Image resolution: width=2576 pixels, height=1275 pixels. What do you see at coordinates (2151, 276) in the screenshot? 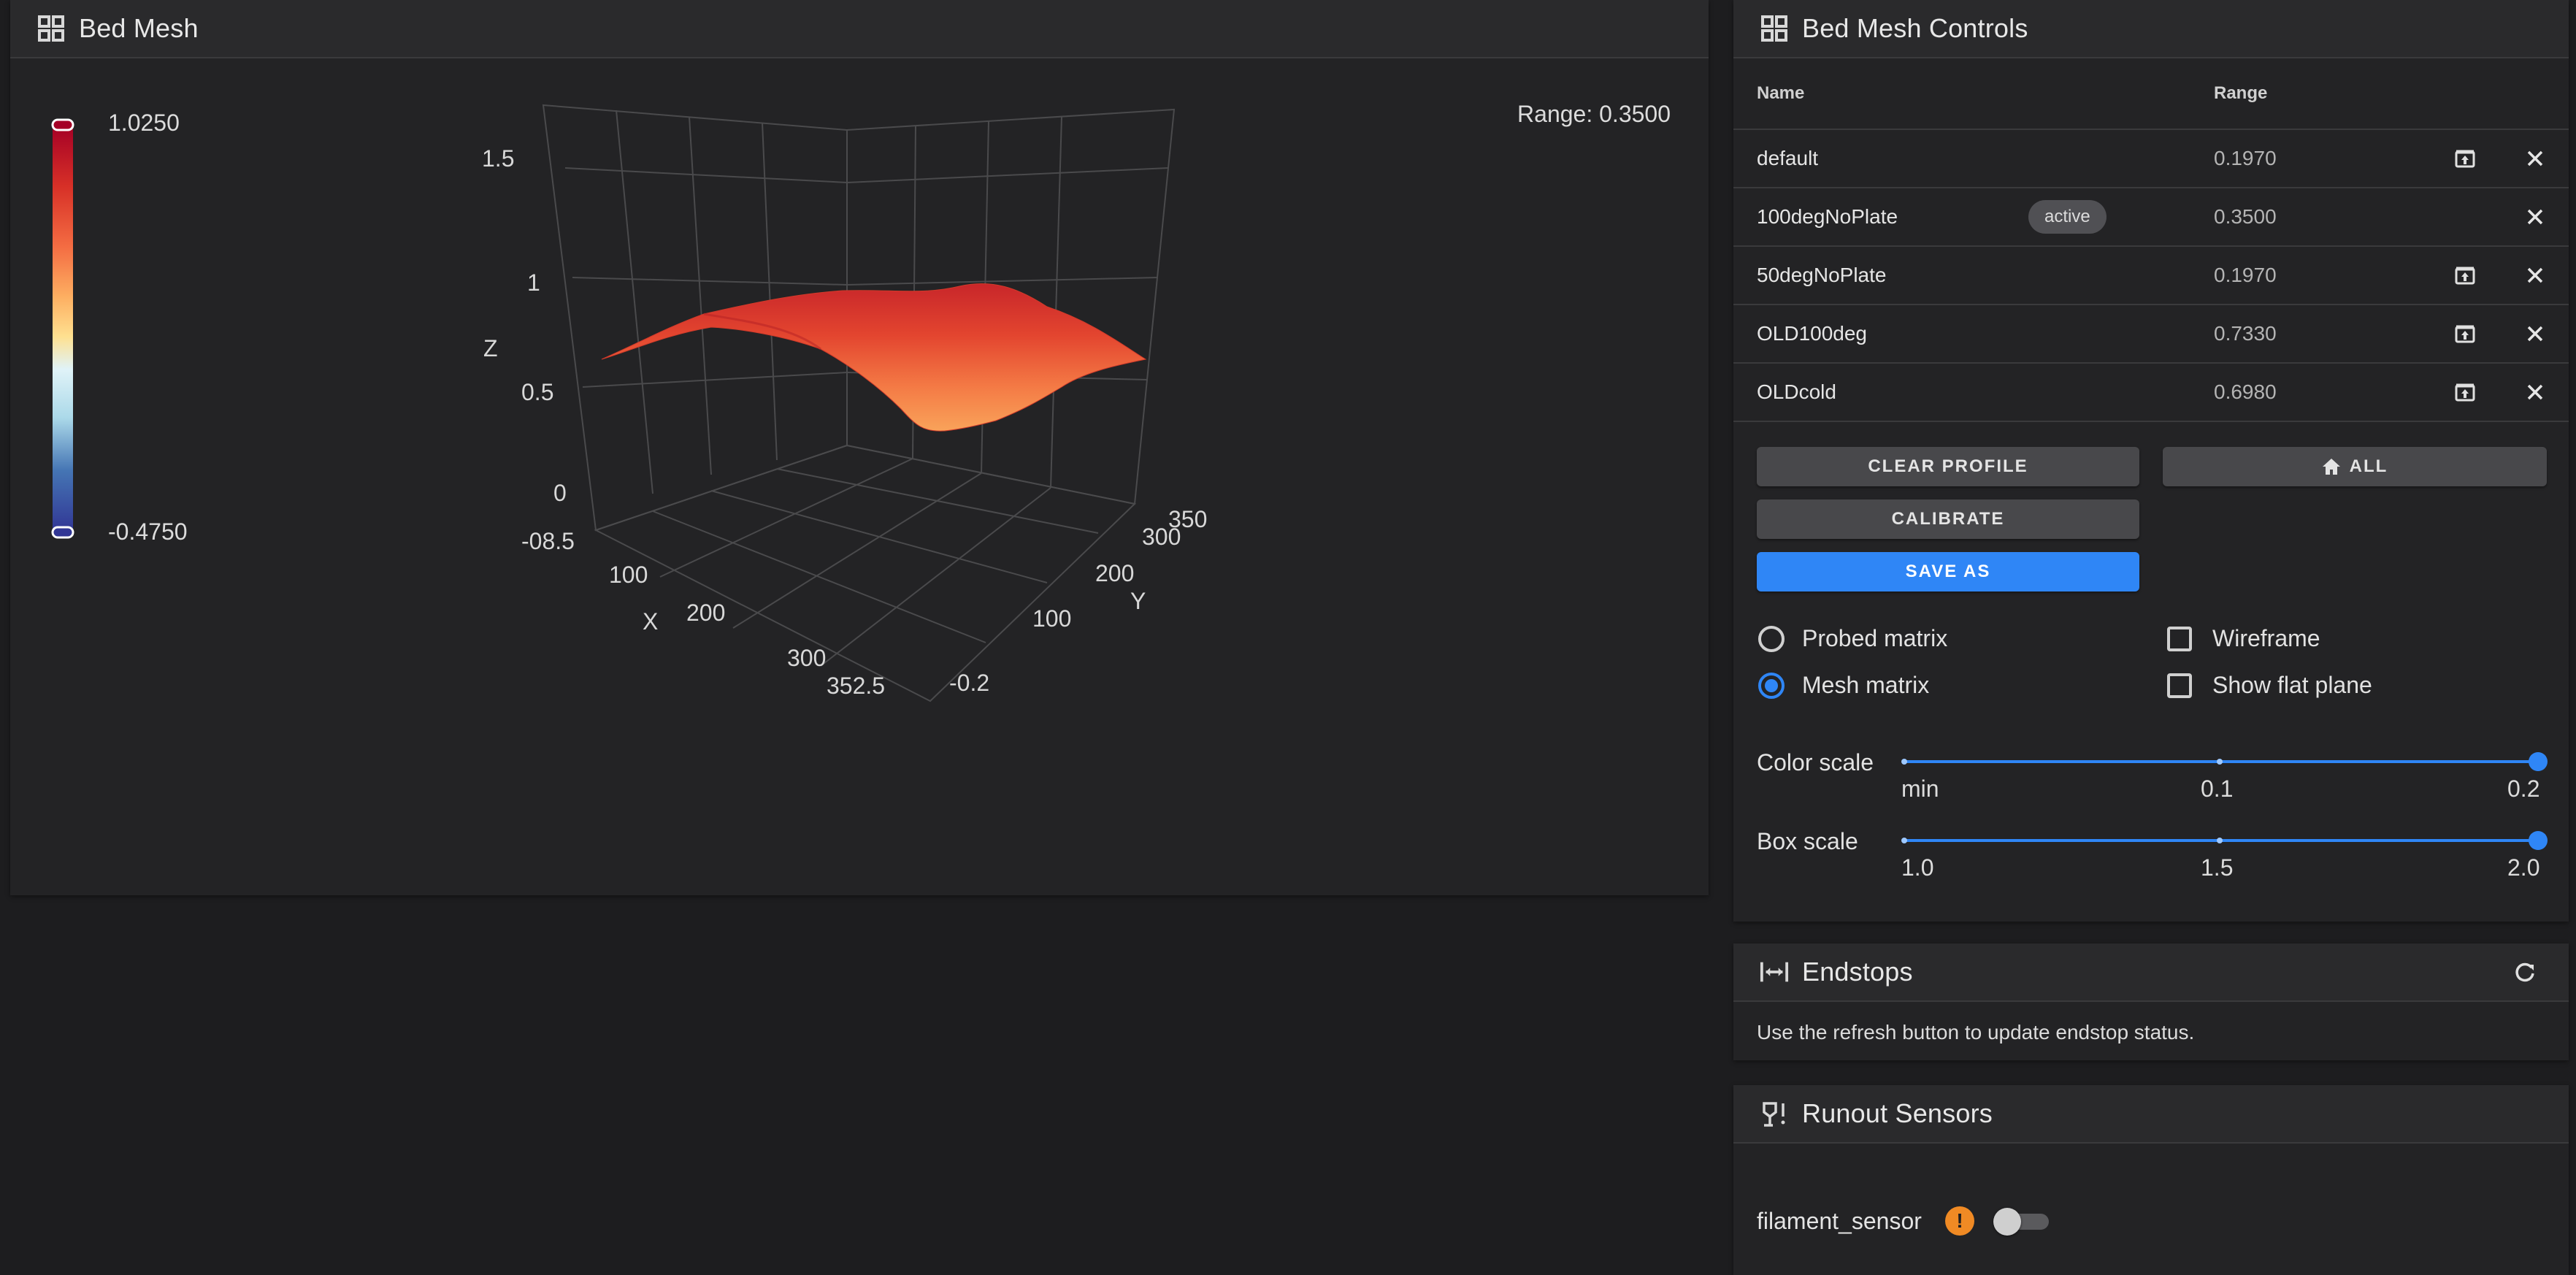
I see `profile-row: 50degNoPlate 0.1970` at bounding box center [2151, 276].